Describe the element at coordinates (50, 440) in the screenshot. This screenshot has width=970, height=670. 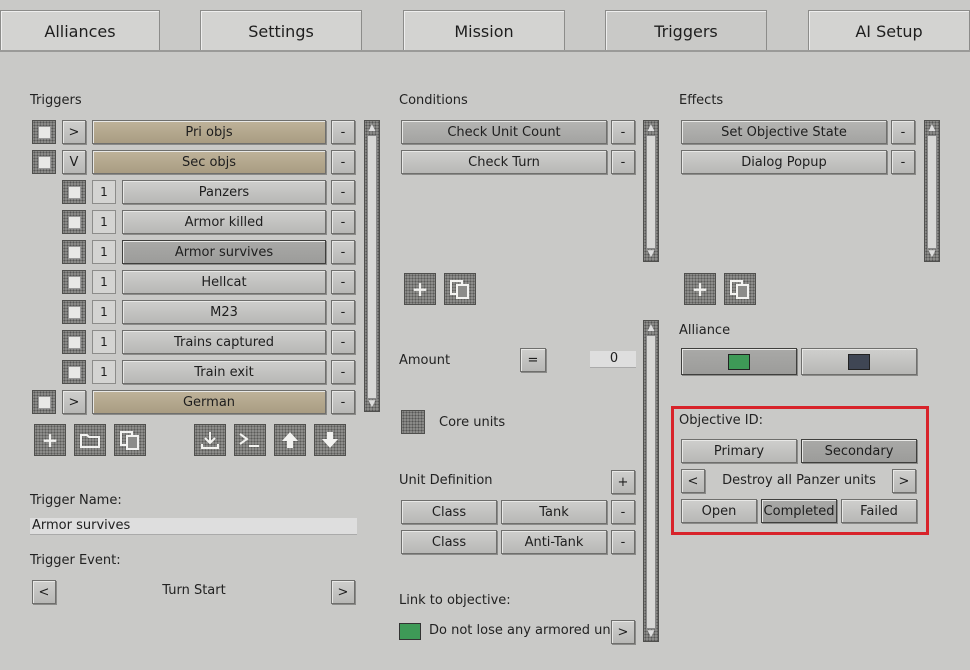
I see `add-trigger-button: +` at that location.